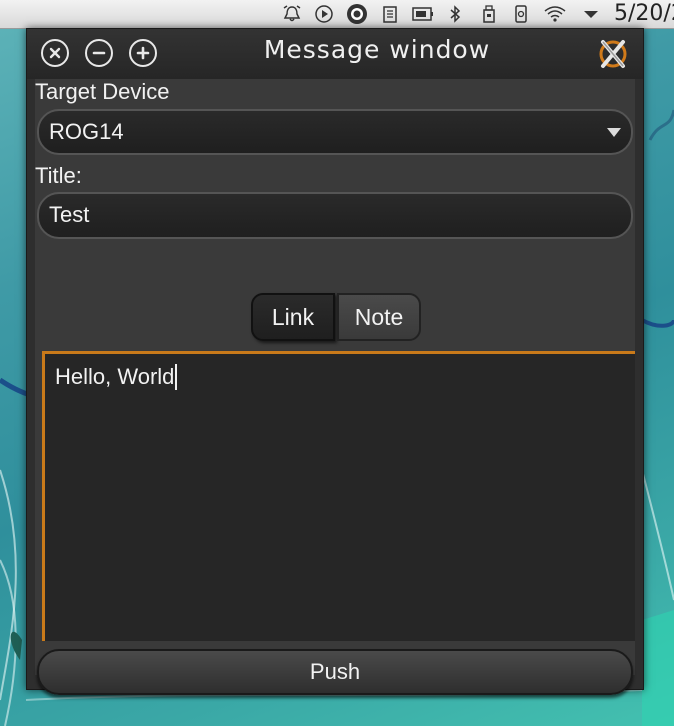 The height and width of the screenshot is (726, 674). I want to click on close-icon, so click(55, 53).